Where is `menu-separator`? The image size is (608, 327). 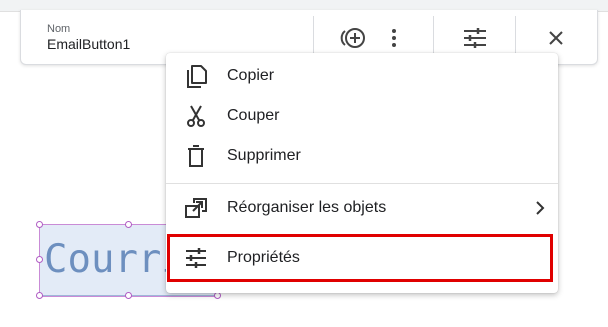
menu-separator is located at coordinates (362, 183).